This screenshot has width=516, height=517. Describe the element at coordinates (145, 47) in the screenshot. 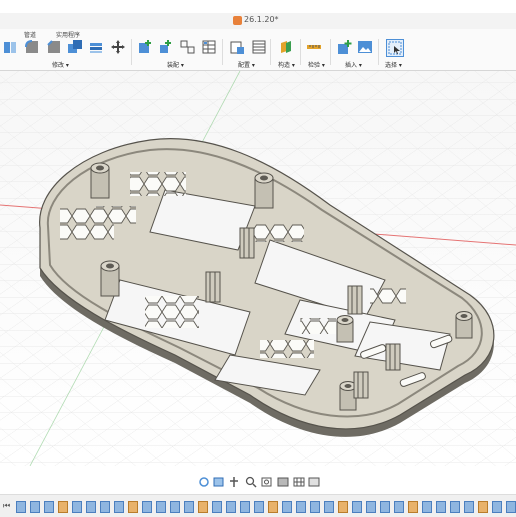

I see `new-component-icon` at that location.